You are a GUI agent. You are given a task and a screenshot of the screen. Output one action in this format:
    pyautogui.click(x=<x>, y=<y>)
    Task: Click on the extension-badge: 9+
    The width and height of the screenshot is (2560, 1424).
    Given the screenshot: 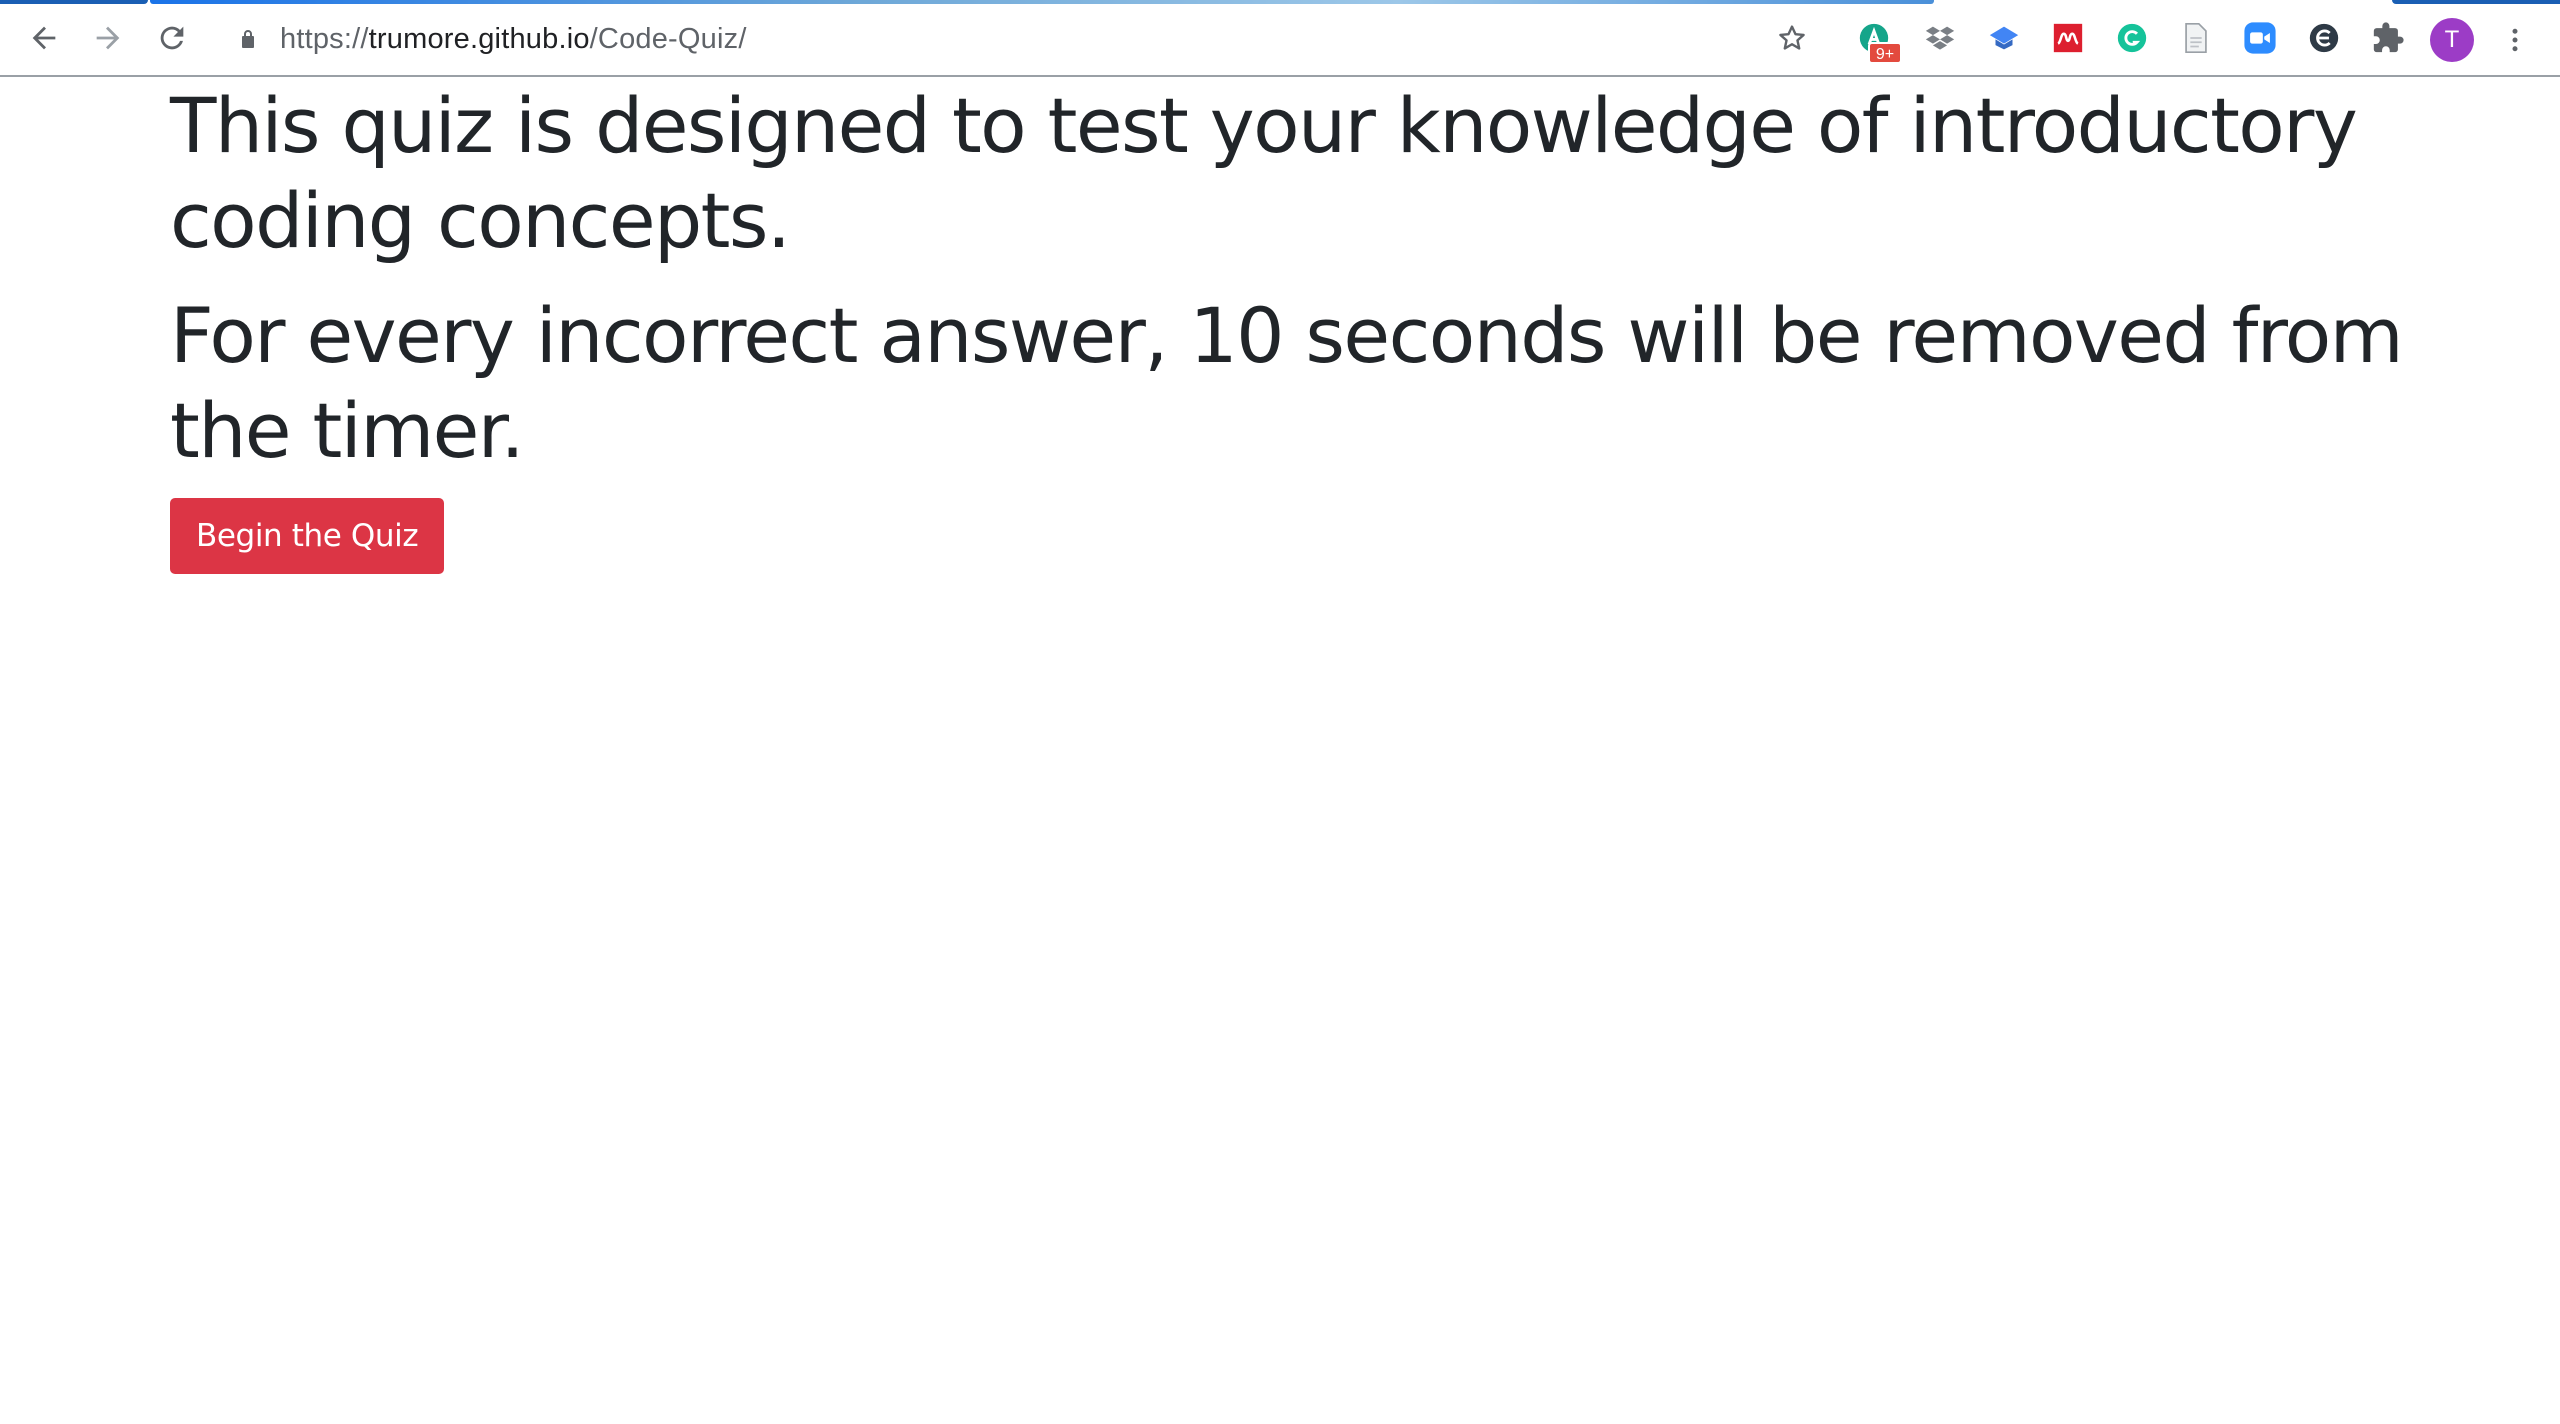 What is the action you would take?
    pyautogui.click(x=1885, y=53)
    